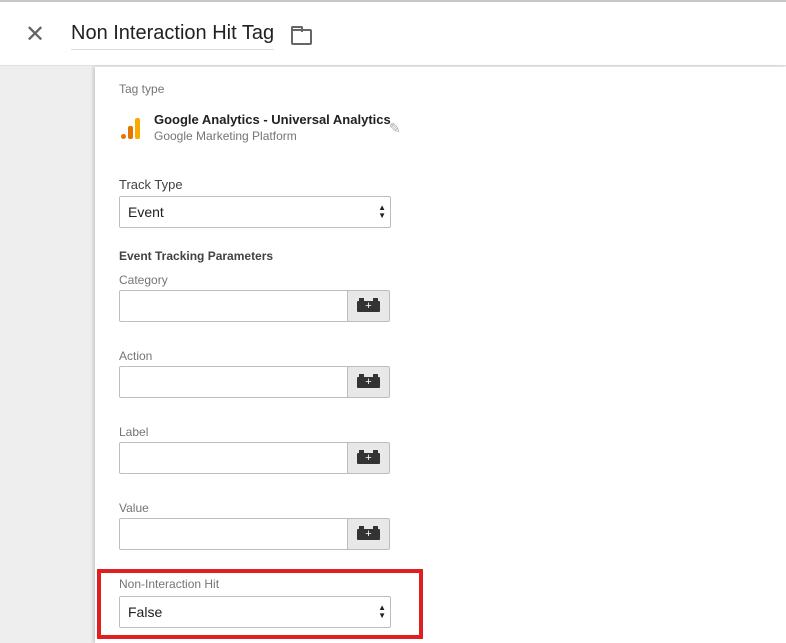  What do you see at coordinates (255, 212) in the screenshot?
I see `track-type-select: Event ▲ ▼` at bounding box center [255, 212].